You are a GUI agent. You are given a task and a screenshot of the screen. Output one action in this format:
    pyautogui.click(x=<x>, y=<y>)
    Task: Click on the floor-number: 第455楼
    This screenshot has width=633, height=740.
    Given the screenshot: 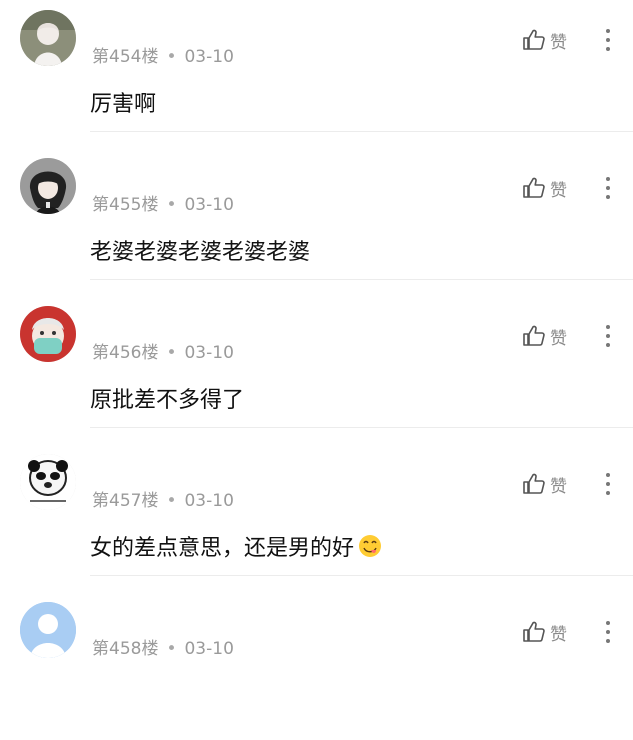 What is the action you would take?
    pyautogui.click(x=125, y=205)
    